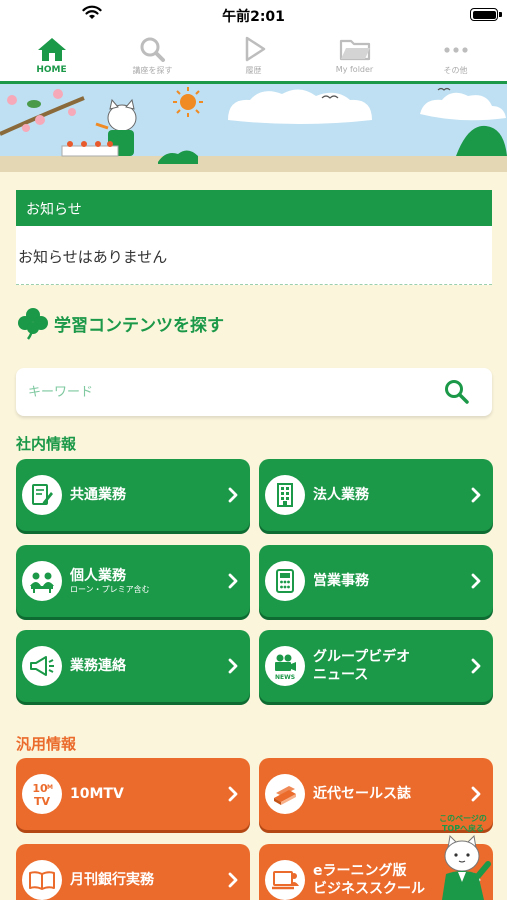 The width and height of the screenshot is (507, 900). Describe the element at coordinates (133, 666) in the screenshot. I see `business-notice-button: 業務連絡` at that location.